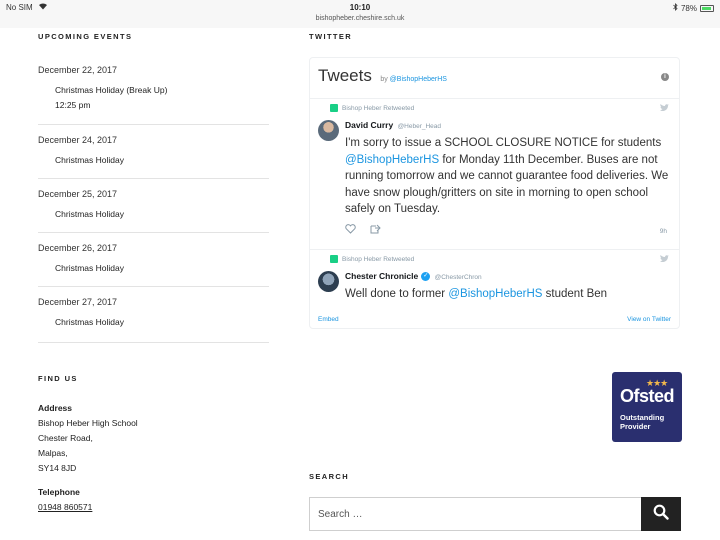  Describe the element at coordinates (418, 79) in the screenshot. I see `timeline-handle-link: @BishopHeberHS` at that location.